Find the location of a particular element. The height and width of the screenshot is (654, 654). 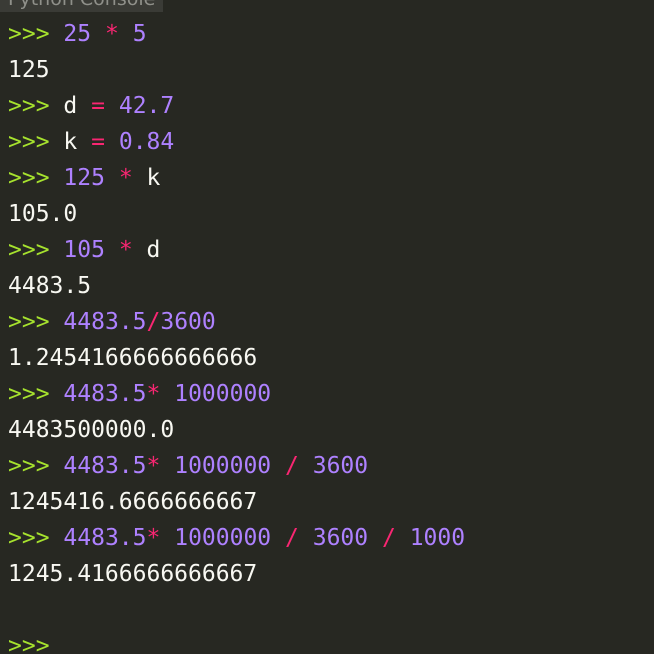

console-output-line: 105.0 is located at coordinates (43, 214).